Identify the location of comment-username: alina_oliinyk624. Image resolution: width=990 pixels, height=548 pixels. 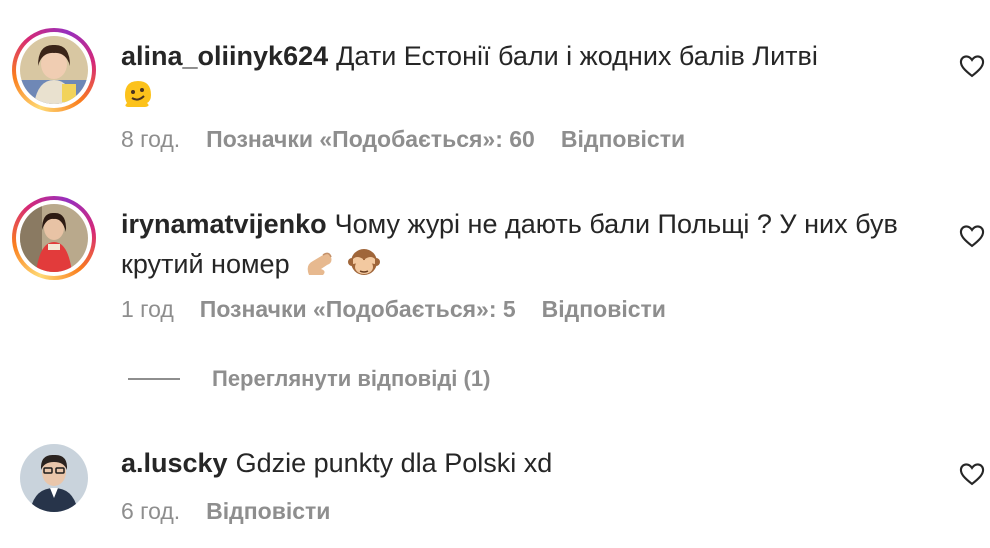
(224, 56).